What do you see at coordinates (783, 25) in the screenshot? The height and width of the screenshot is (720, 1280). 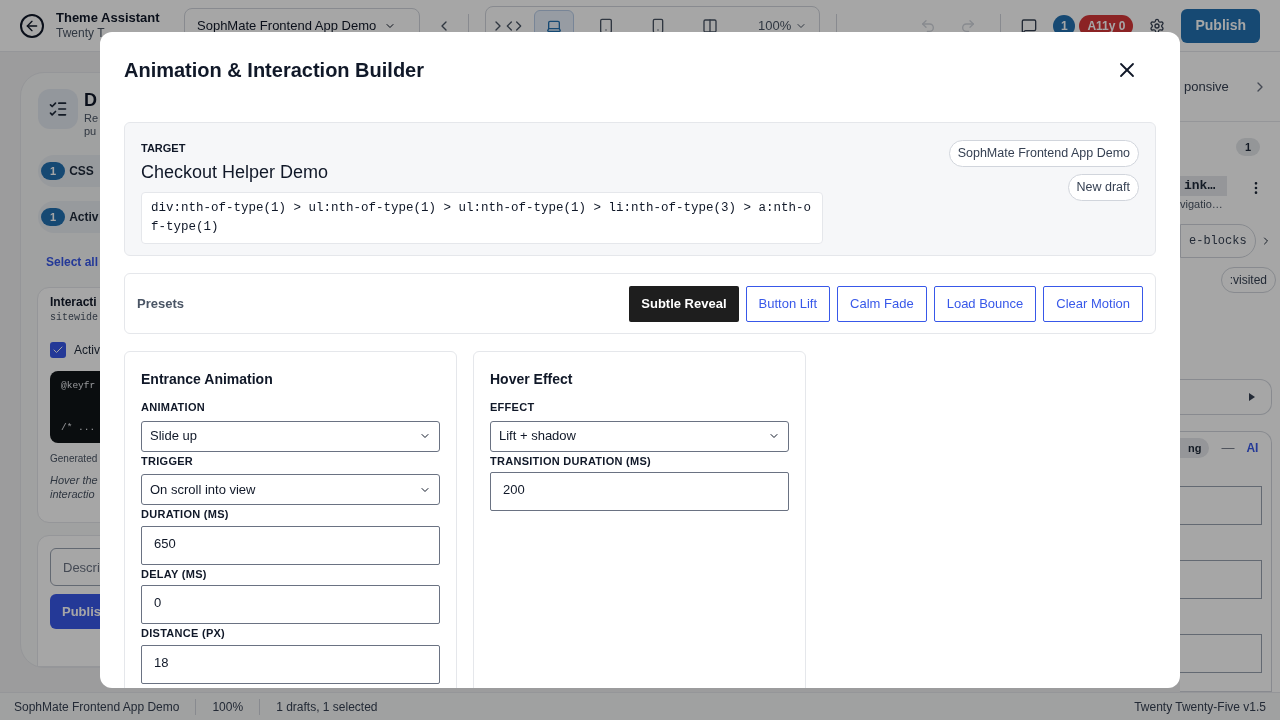 I see `zoom-select: 100%` at bounding box center [783, 25].